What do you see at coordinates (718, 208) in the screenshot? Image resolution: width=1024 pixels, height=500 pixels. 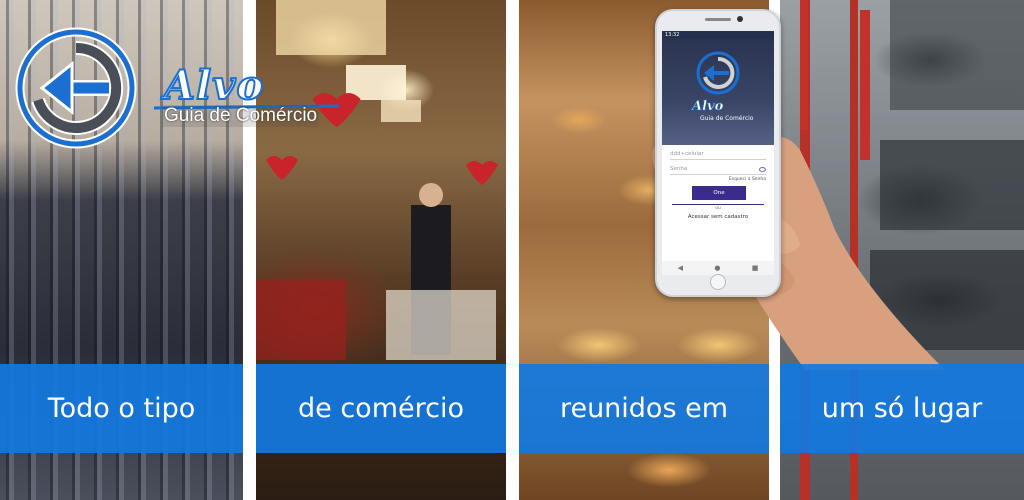 I see `or-label: ou` at bounding box center [718, 208].